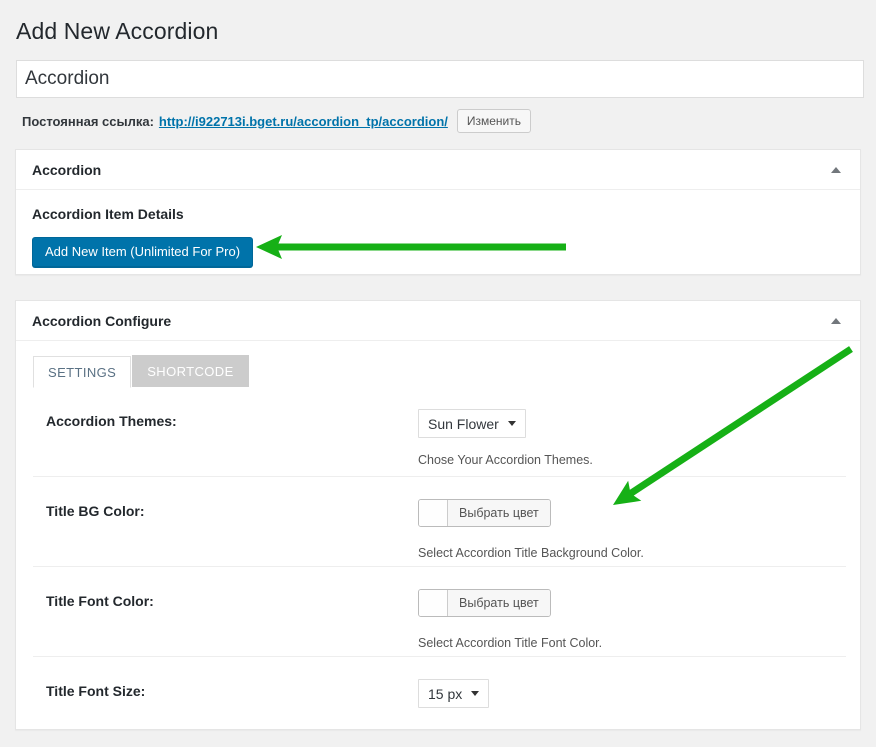 The image size is (876, 747). I want to click on add-new-item-button: Add New Item (Unlimited For Pro), so click(143, 252).